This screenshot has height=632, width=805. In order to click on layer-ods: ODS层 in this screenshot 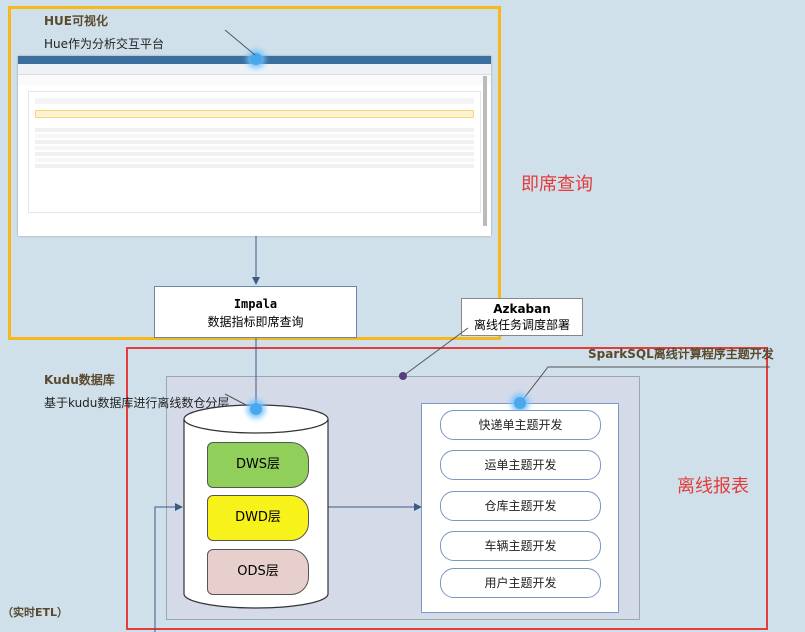, I will do `click(258, 572)`.